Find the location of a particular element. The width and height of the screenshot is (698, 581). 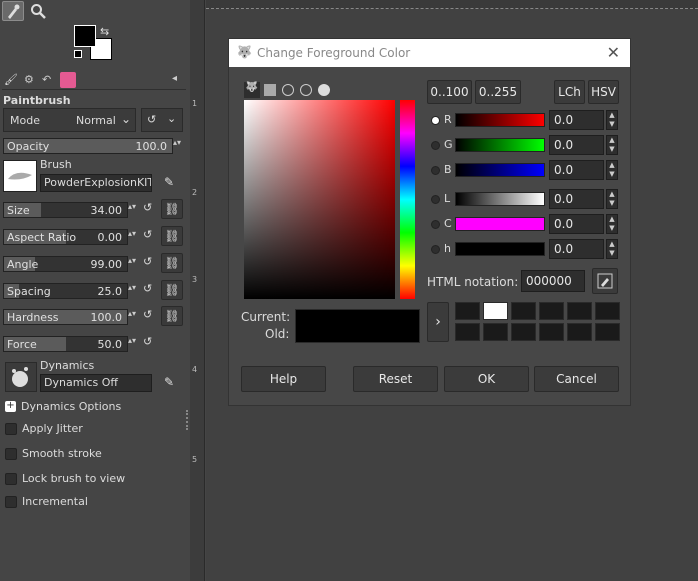

hsv-button: HSV is located at coordinates (603, 92).